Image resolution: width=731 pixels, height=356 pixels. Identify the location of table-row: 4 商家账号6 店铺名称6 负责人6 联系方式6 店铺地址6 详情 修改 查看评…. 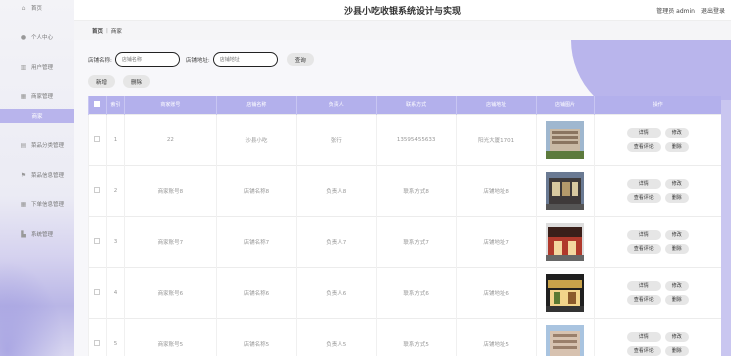
(404, 292).